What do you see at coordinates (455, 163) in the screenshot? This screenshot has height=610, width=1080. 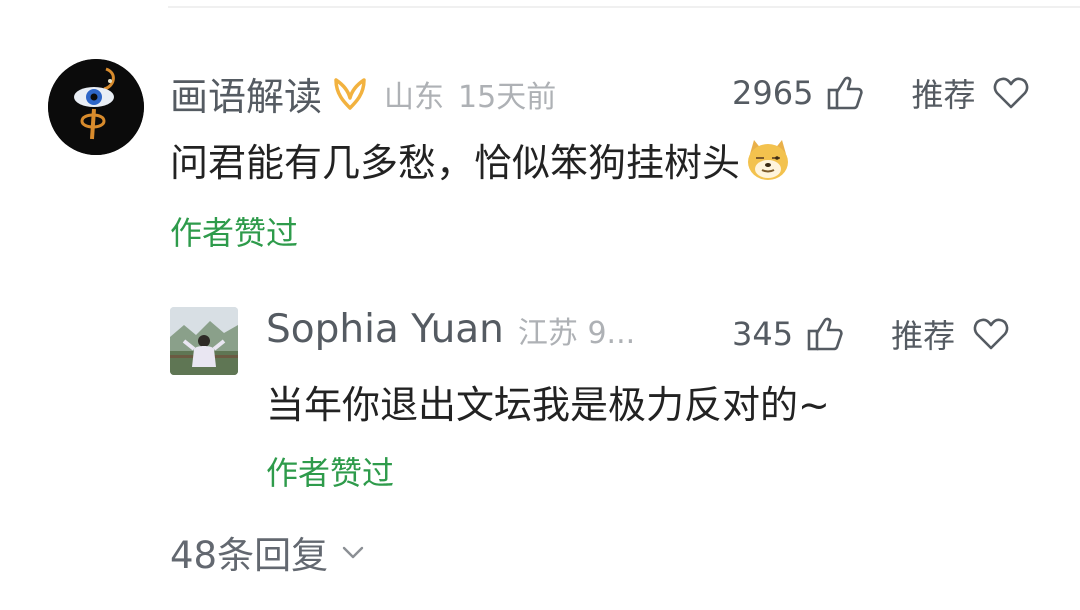 I see `comment-text-body: 问君能有几多愁，恰似笨狗挂树头` at bounding box center [455, 163].